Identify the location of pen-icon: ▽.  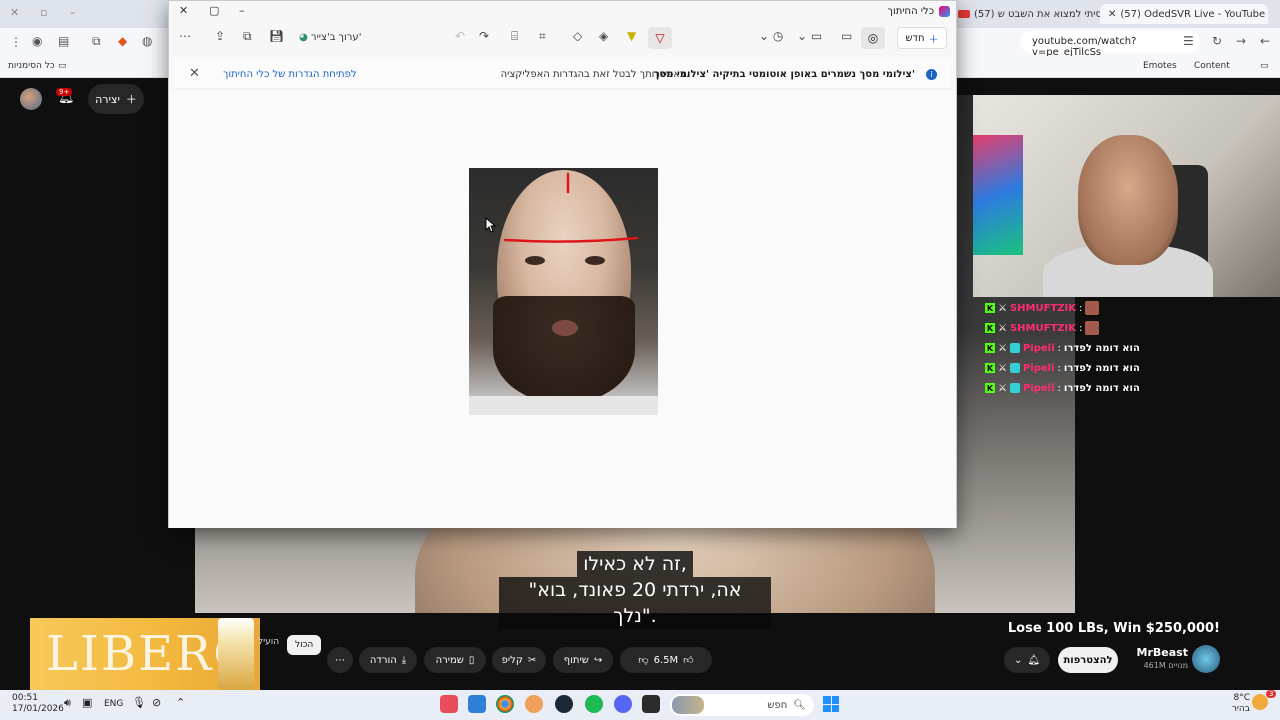
(660, 38).